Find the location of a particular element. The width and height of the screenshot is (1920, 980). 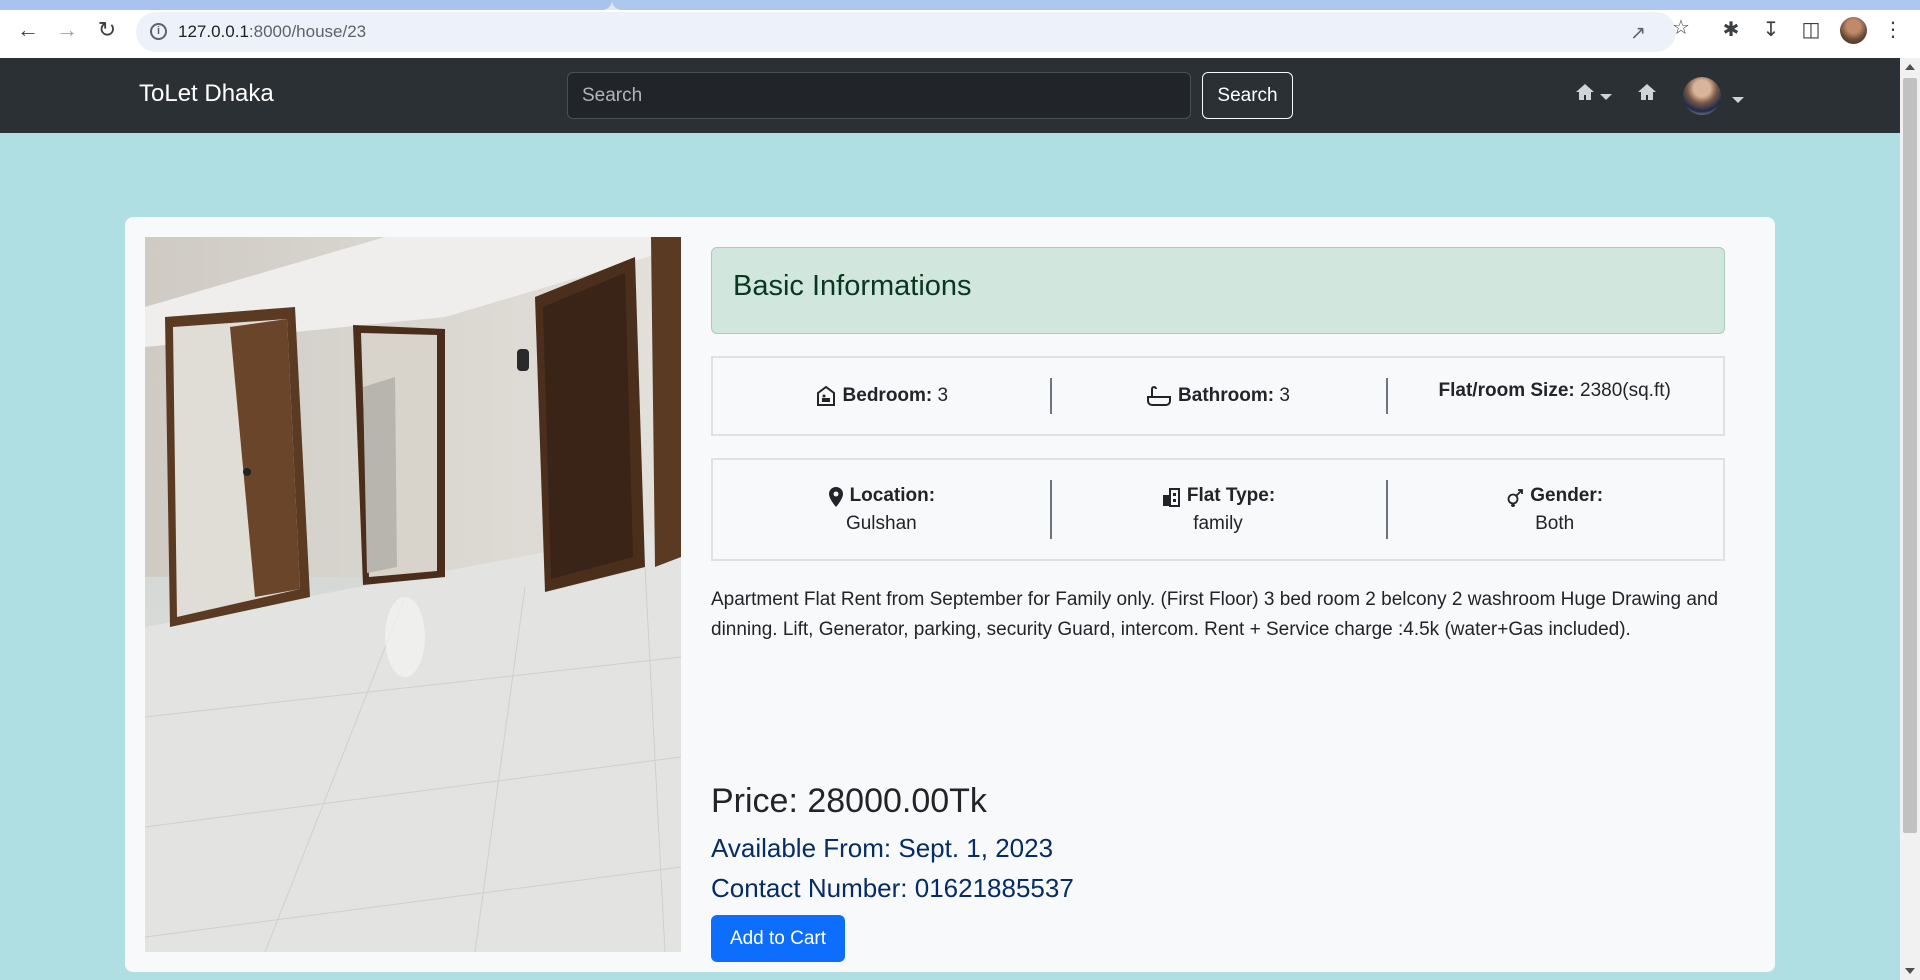

back-icon: ← is located at coordinates (28, 30).